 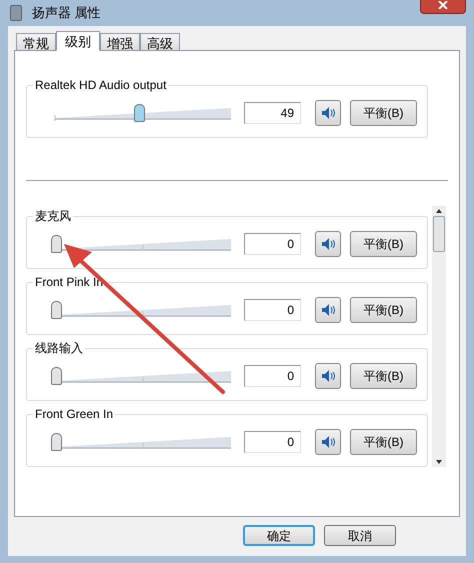 What do you see at coordinates (272, 113) in the screenshot?
I see `level-field: 49` at bounding box center [272, 113].